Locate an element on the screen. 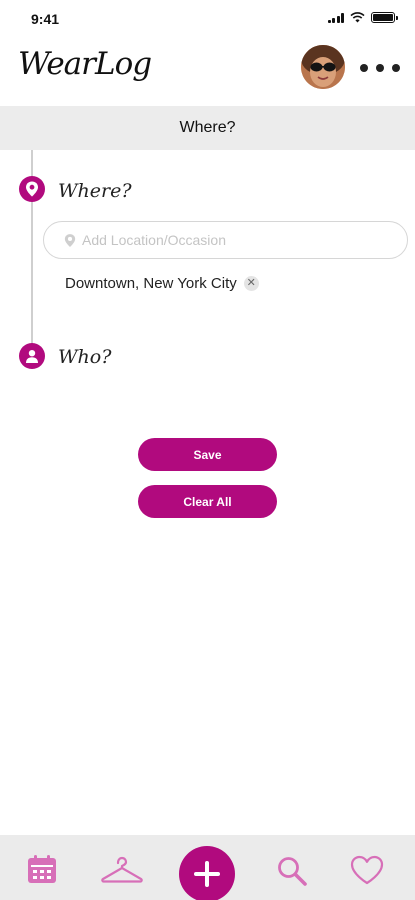  nav-search is located at coordinates (292, 871).